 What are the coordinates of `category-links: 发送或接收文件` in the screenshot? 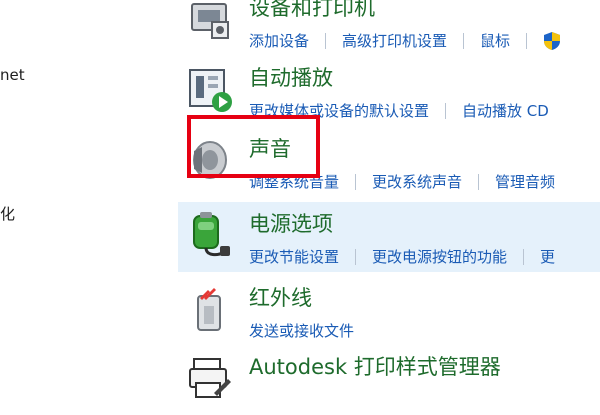 It's located at (301, 330).